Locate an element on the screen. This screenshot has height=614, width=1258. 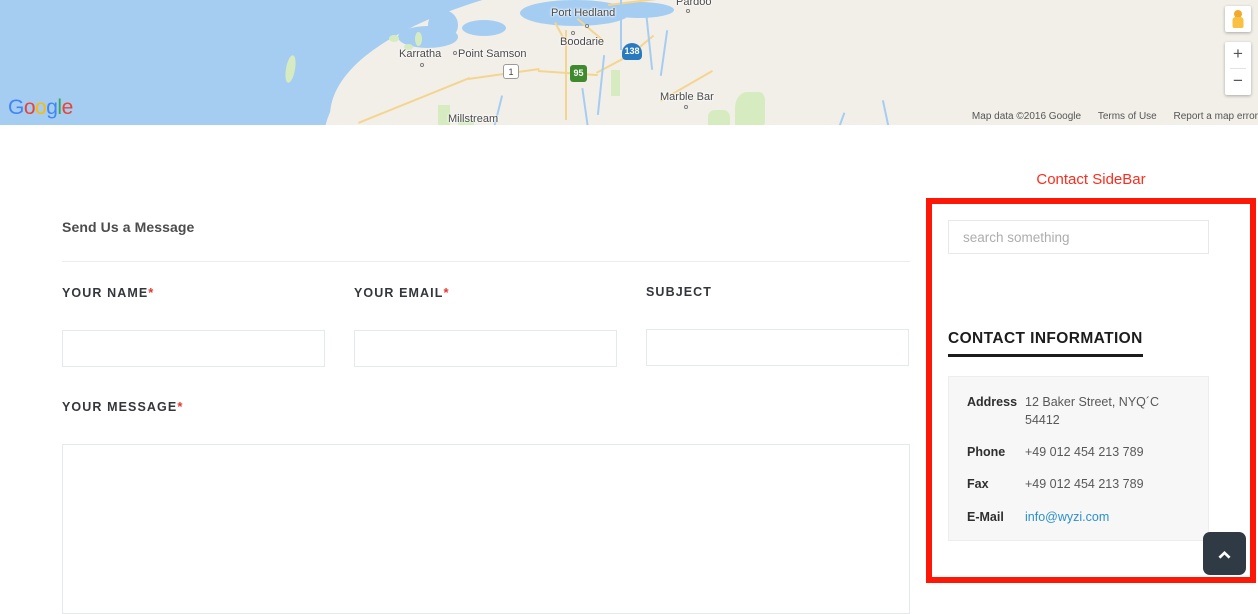
map-label-boodarie: Boodarie is located at coordinates (582, 42).